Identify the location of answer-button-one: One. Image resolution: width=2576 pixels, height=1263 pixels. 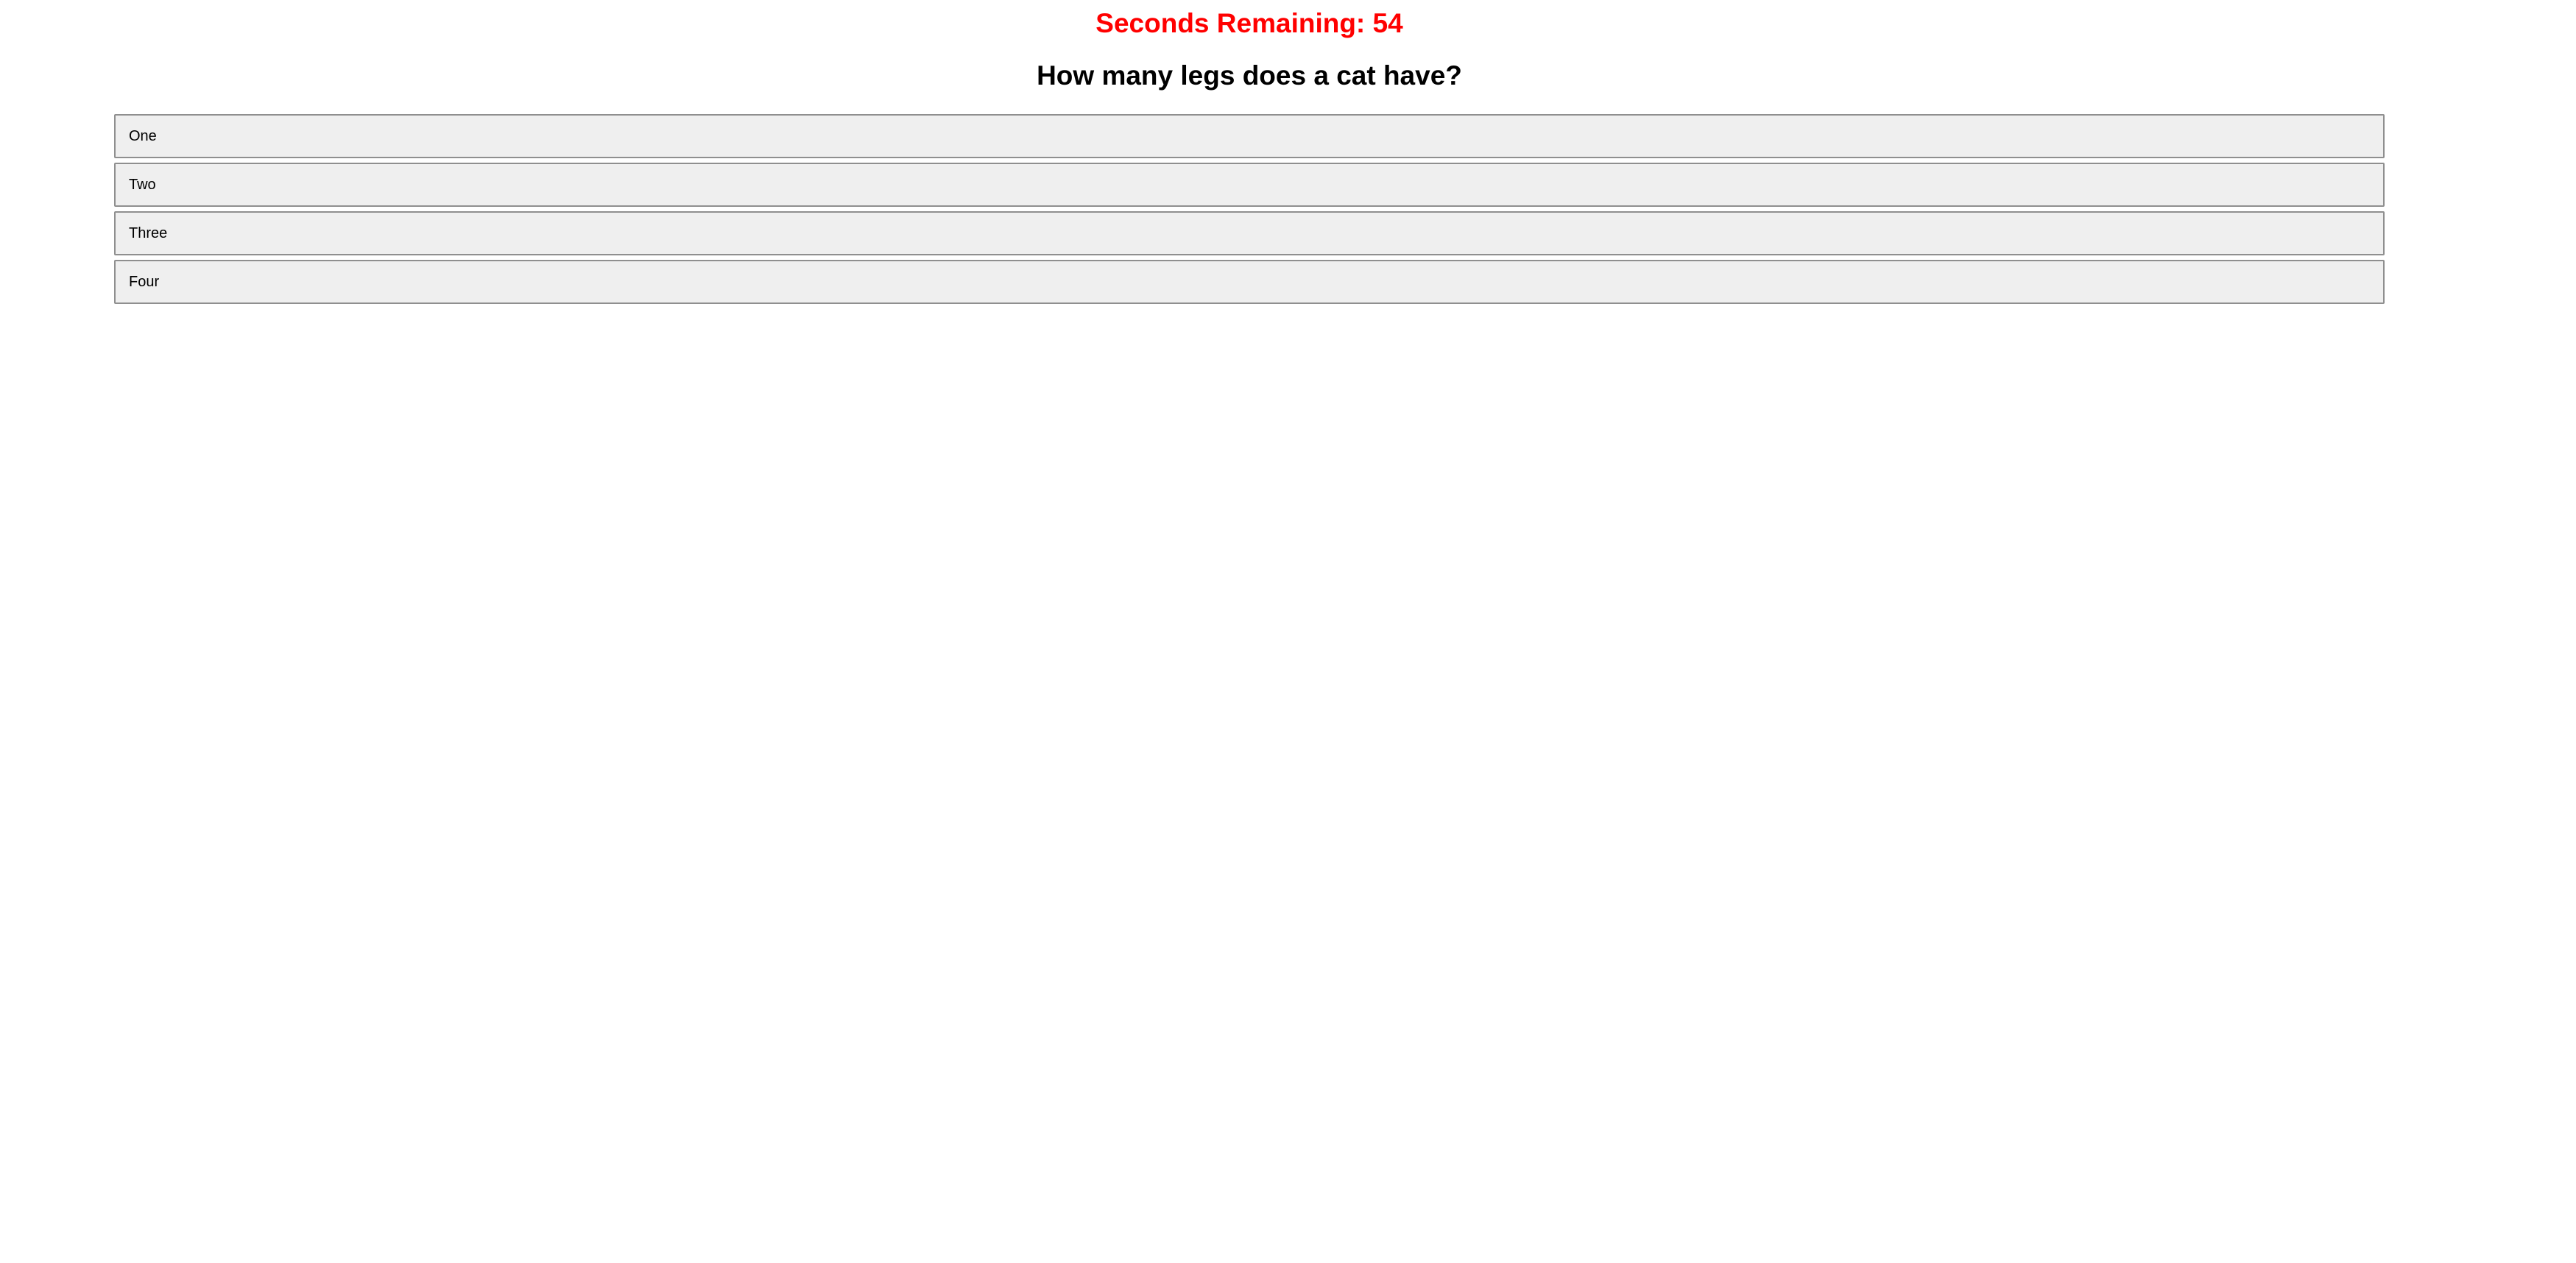
(1249, 136).